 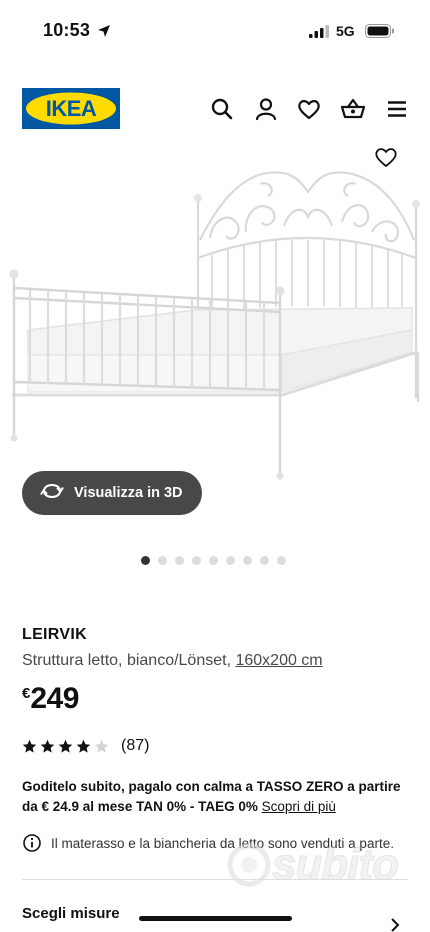 I want to click on gallery-pagination, so click(x=213, y=561).